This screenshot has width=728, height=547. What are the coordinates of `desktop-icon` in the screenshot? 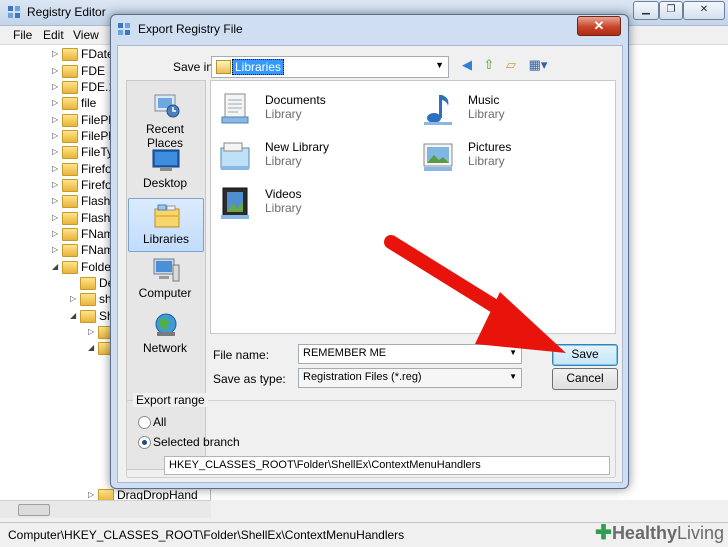 It's located at (166, 160).